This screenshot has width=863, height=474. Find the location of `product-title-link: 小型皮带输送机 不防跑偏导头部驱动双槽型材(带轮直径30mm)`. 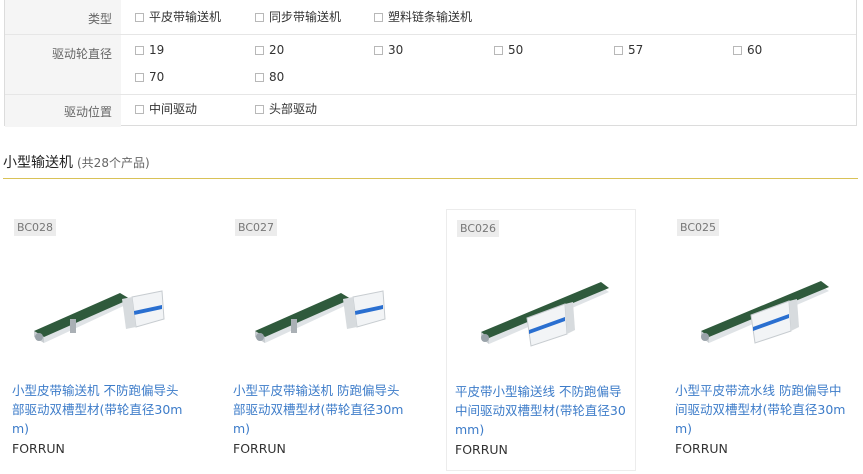

product-title-link: 小型皮带输送机 不防跑偏导头部驱动双槽型材(带轮直径30mm) is located at coordinates (101, 409).